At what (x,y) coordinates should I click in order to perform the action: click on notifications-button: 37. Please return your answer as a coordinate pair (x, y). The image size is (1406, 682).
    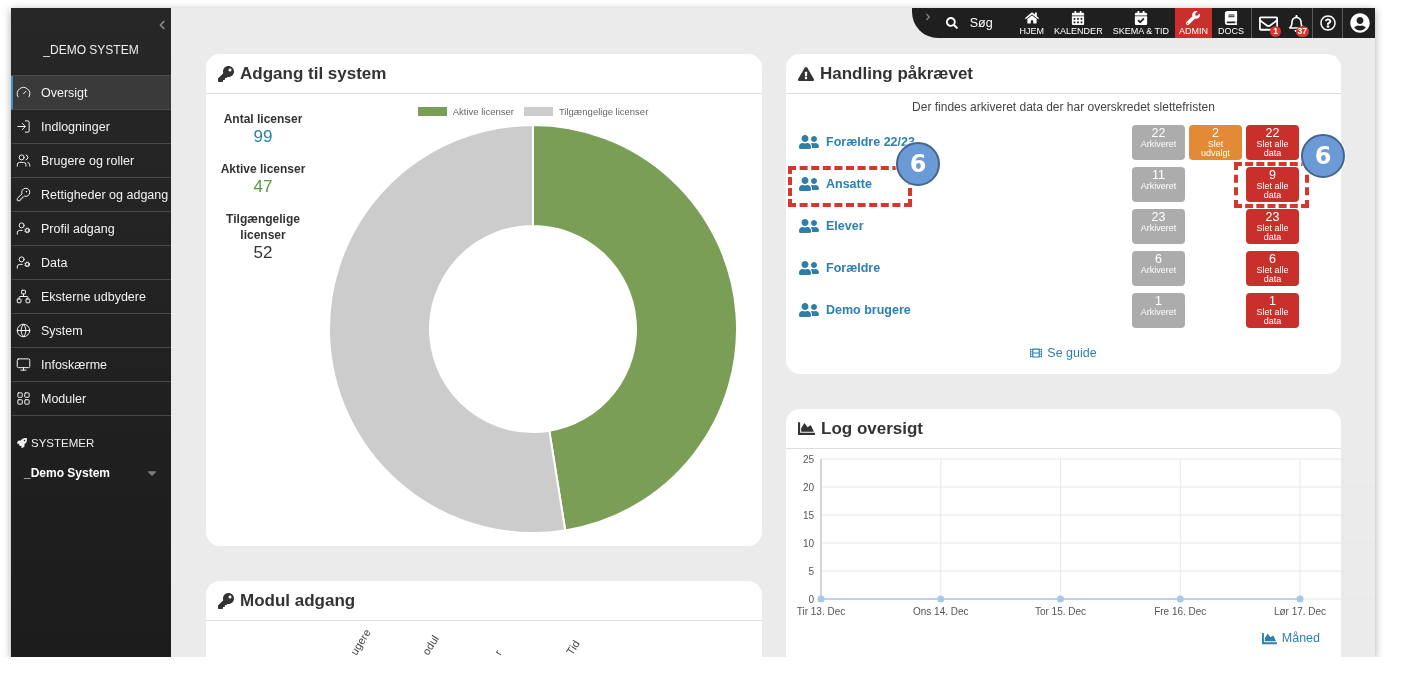
    Looking at the image, I should click on (1296, 23).